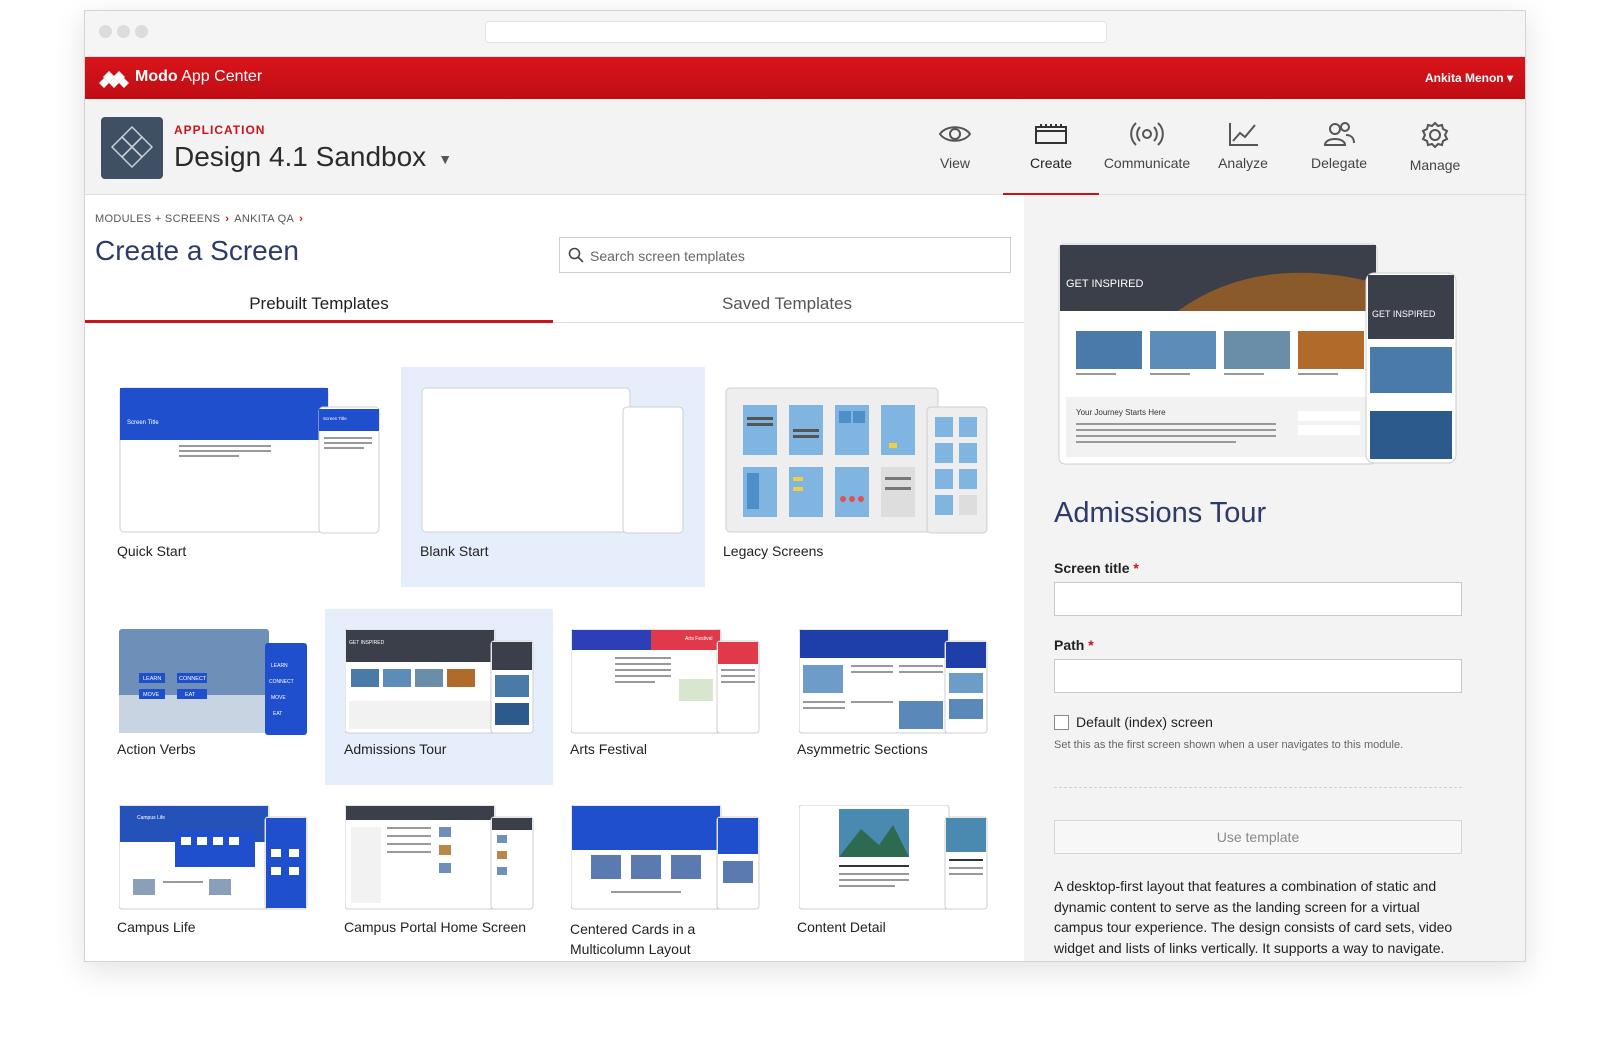  What do you see at coordinates (1160, 513) in the screenshot?
I see `detail-title: Admissions Tour` at bounding box center [1160, 513].